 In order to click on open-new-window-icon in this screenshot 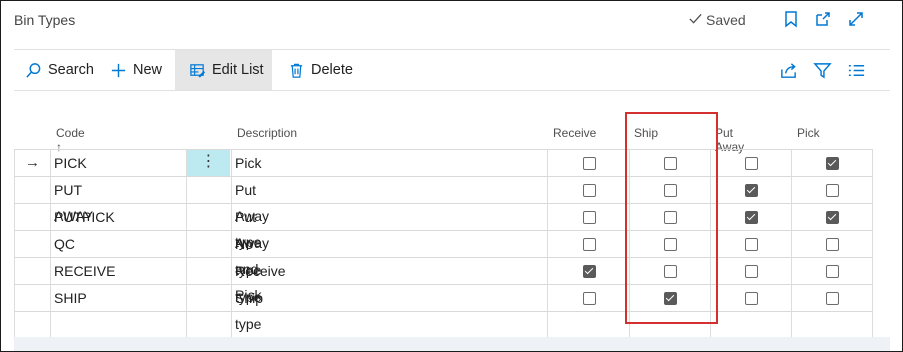, I will do `click(823, 19)`.